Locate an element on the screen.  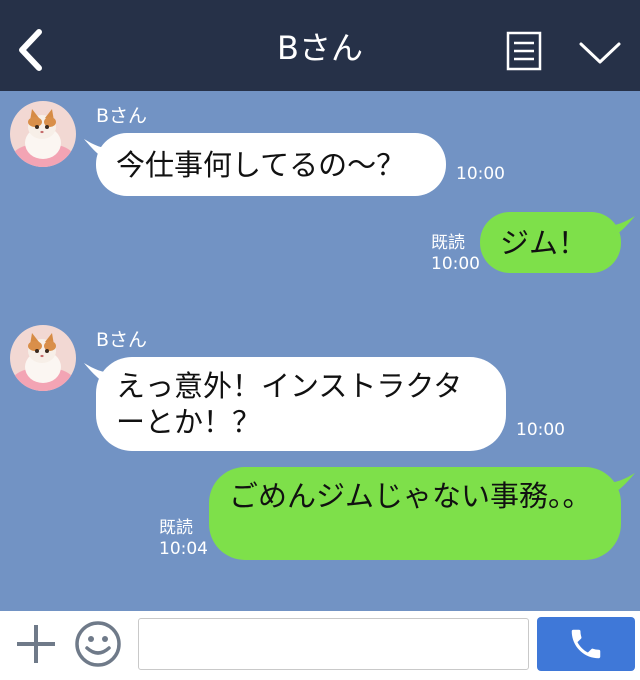
chat-header: Bさん is located at coordinates (320, 45).